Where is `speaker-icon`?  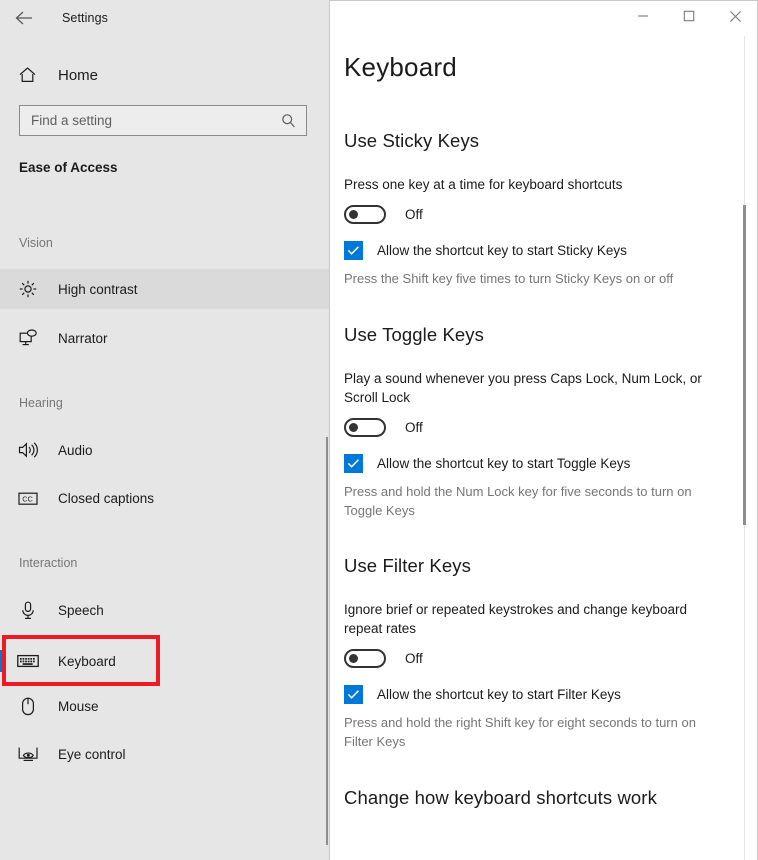
speaker-icon is located at coordinates (28, 450).